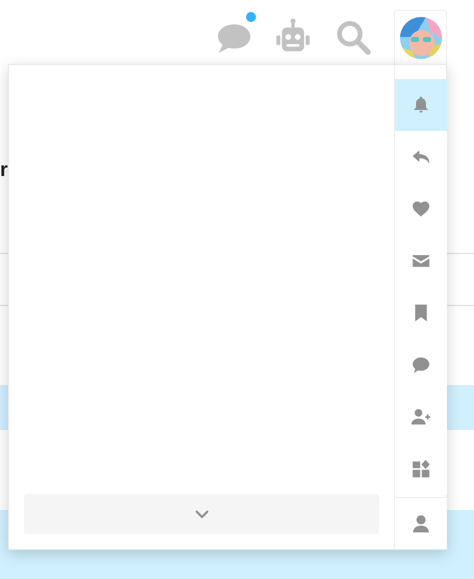 This screenshot has width=474, height=579. What do you see at coordinates (353, 37) in the screenshot?
I see `search-icon` at bounding box center [353, 37].